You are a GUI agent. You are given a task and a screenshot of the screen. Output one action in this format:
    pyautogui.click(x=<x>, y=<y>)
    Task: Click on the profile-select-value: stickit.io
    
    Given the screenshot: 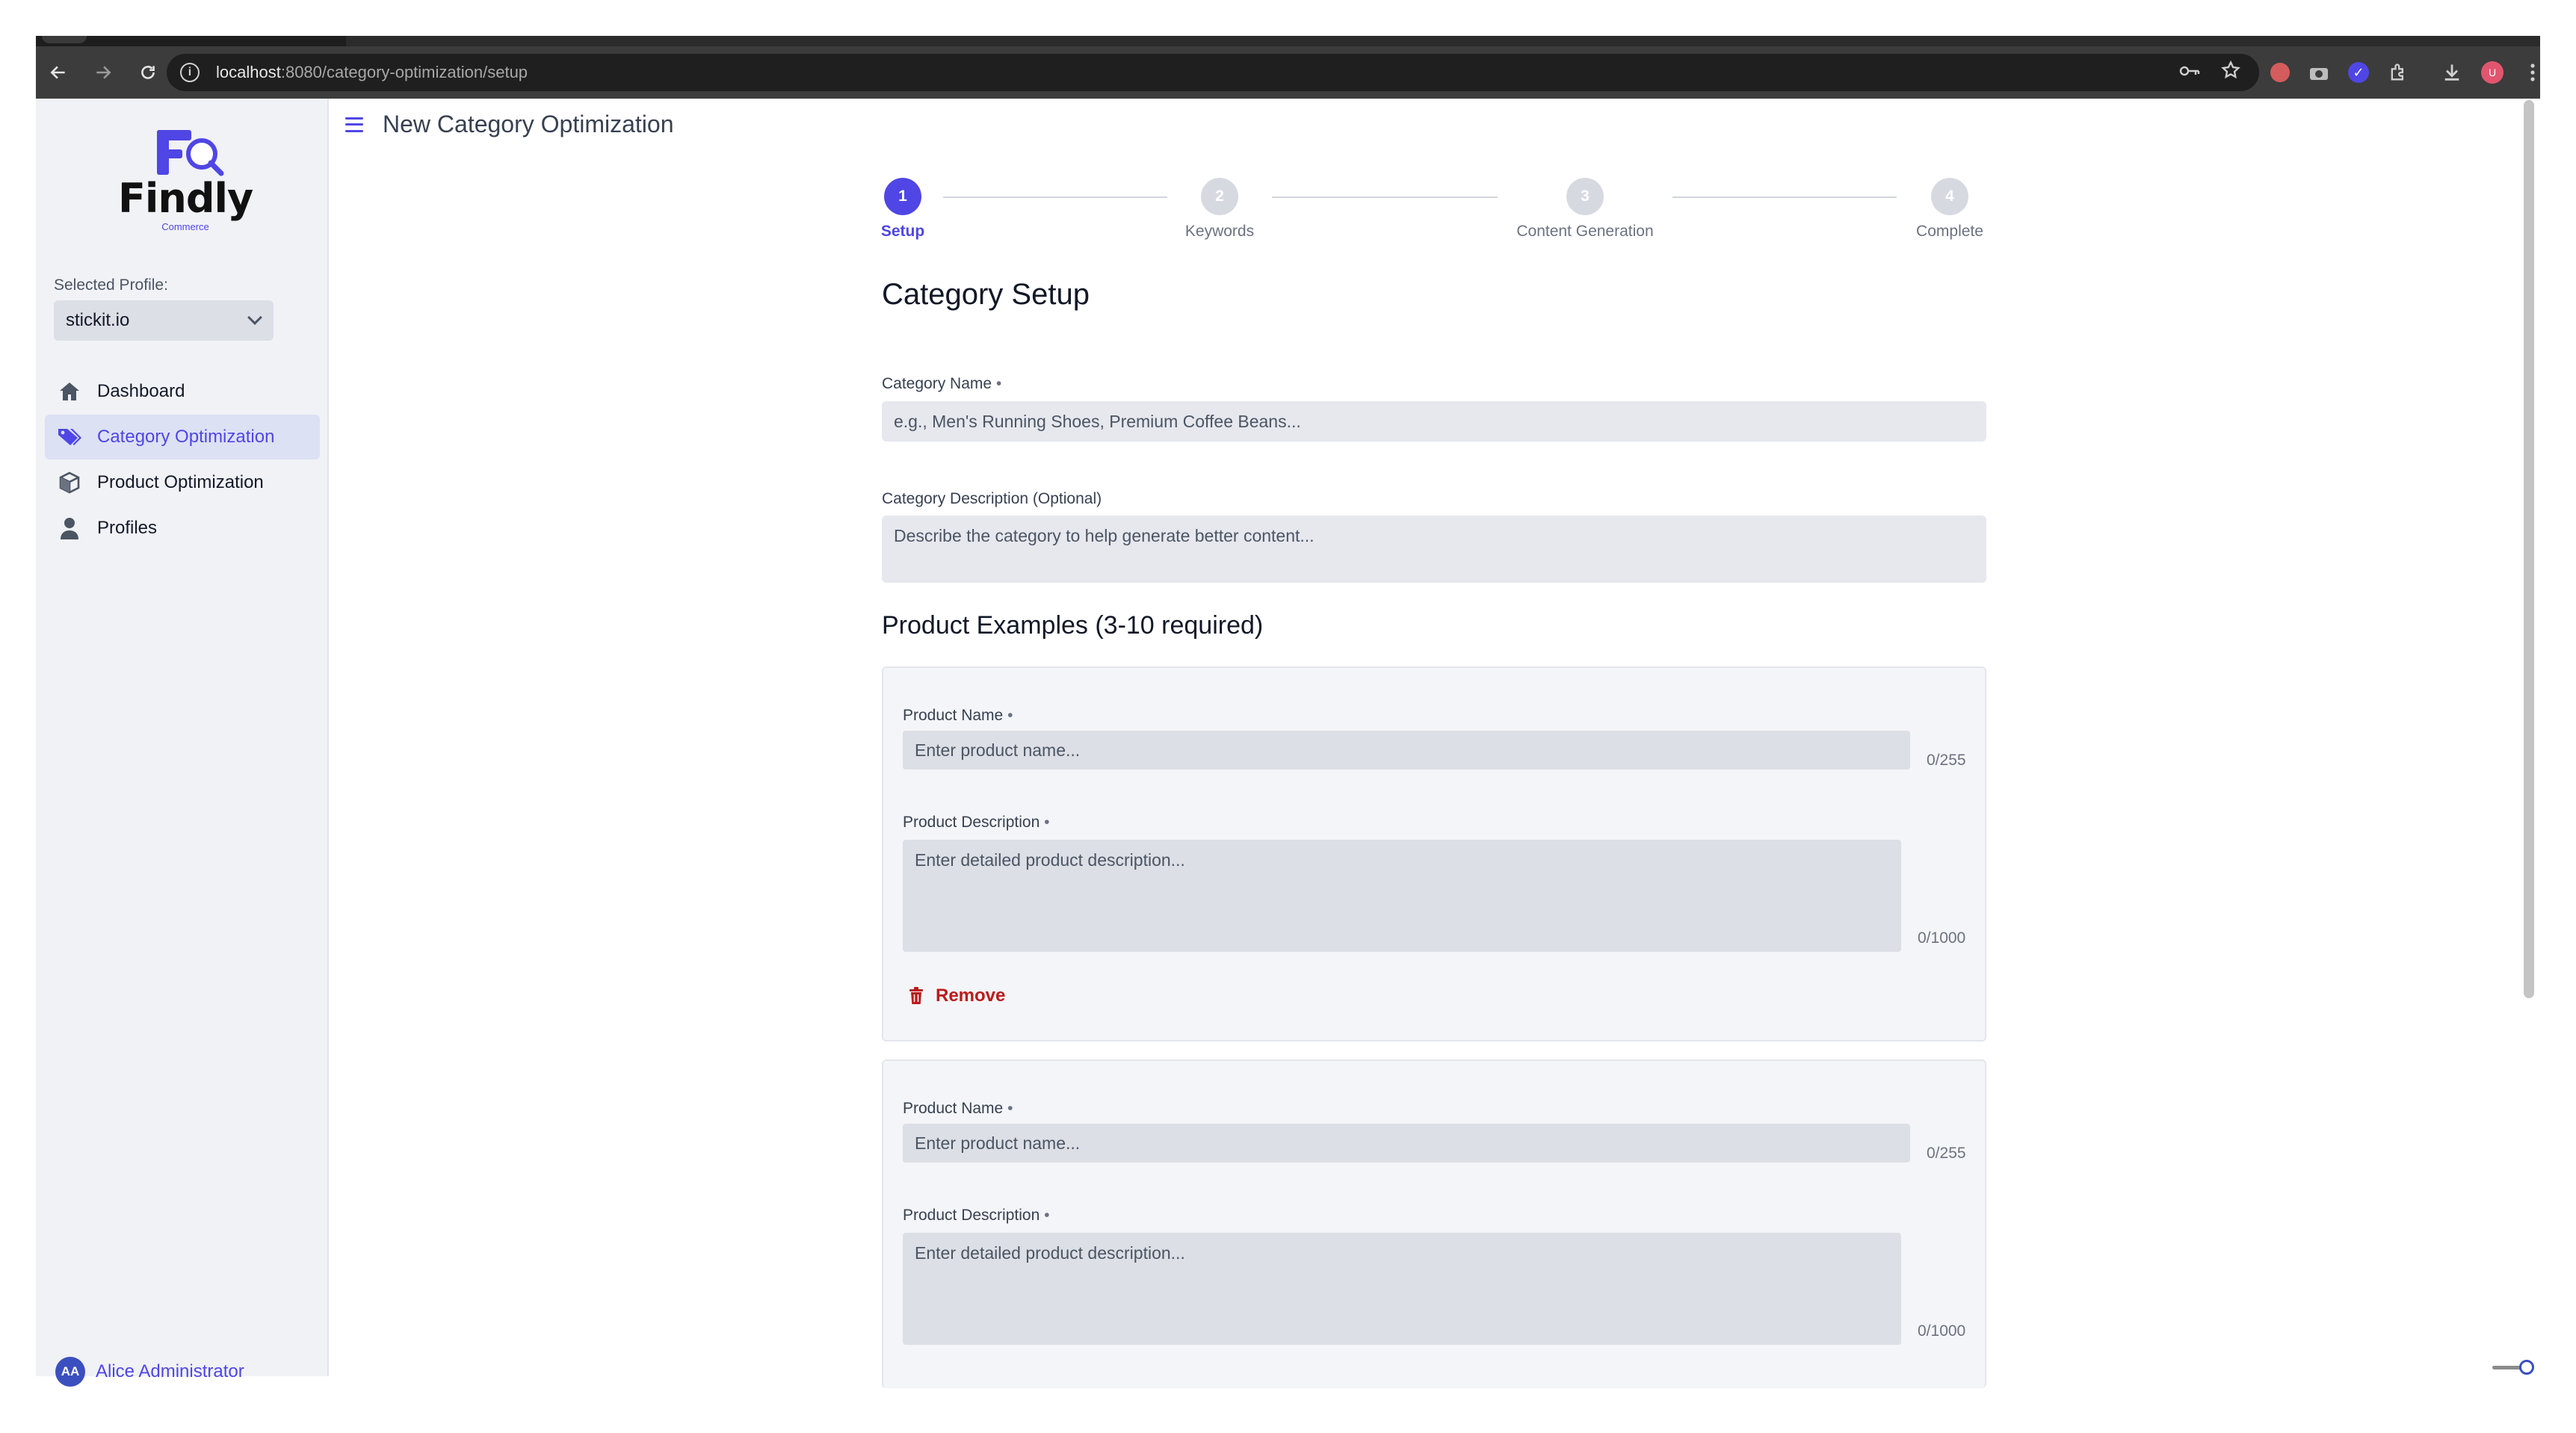 What is the action you would take?
    pyautogui.click(x=98, y=320)
    